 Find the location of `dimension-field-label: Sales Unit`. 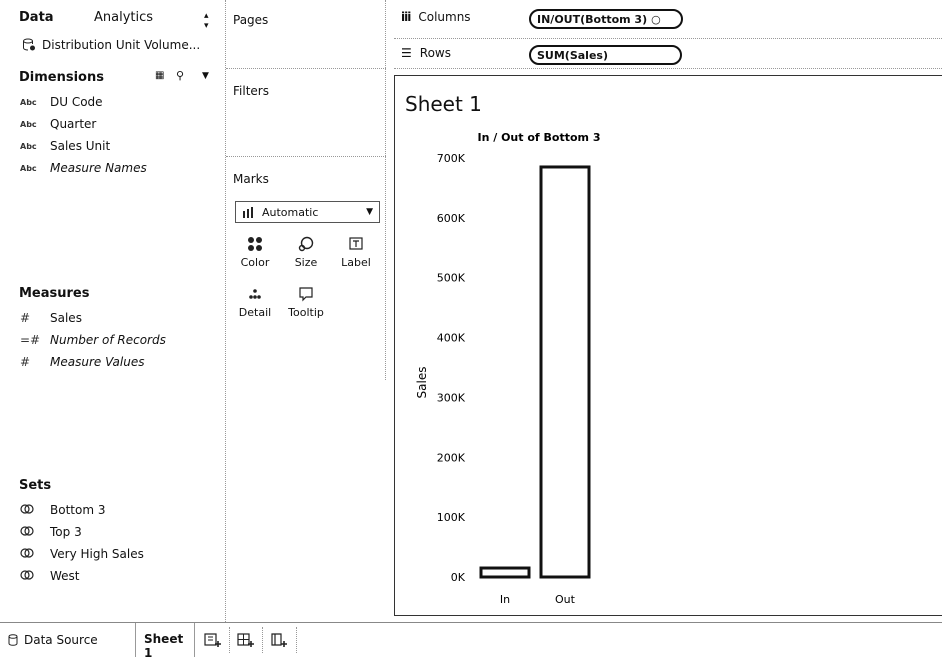

dimension-field-label: Sales Unit is located at coordinates (80, 146).